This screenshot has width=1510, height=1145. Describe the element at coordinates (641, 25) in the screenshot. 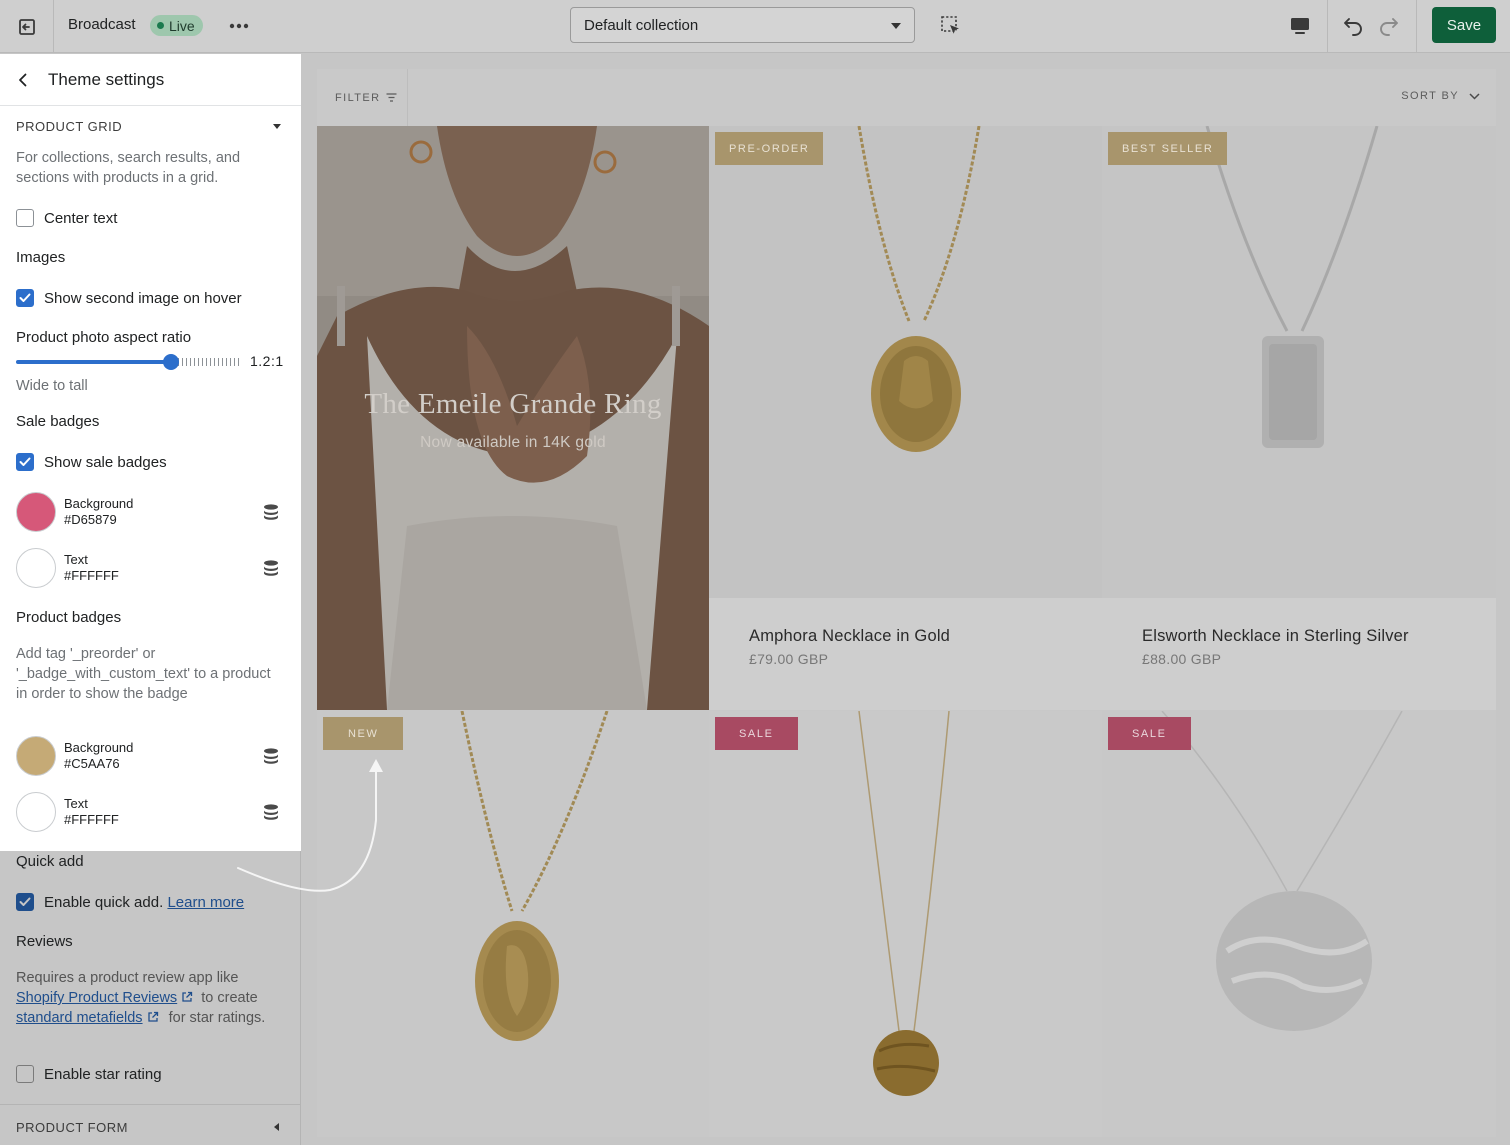

I see `template-select-value: Default collection` at that location.